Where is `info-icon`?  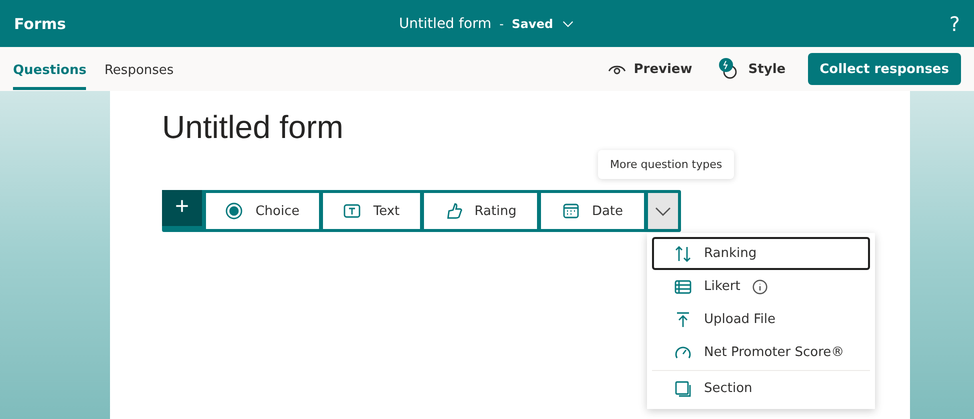
info-icon is located at coordinates (760, 286).